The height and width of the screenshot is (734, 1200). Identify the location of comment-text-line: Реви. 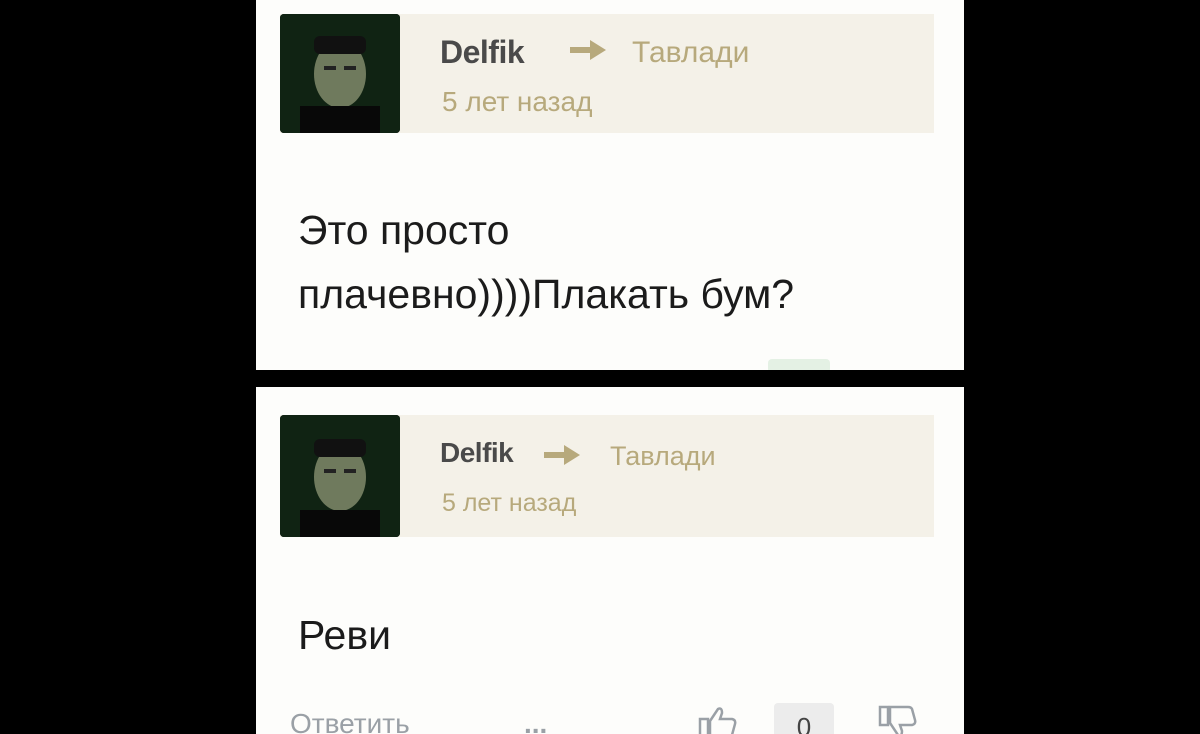
(345, 635).